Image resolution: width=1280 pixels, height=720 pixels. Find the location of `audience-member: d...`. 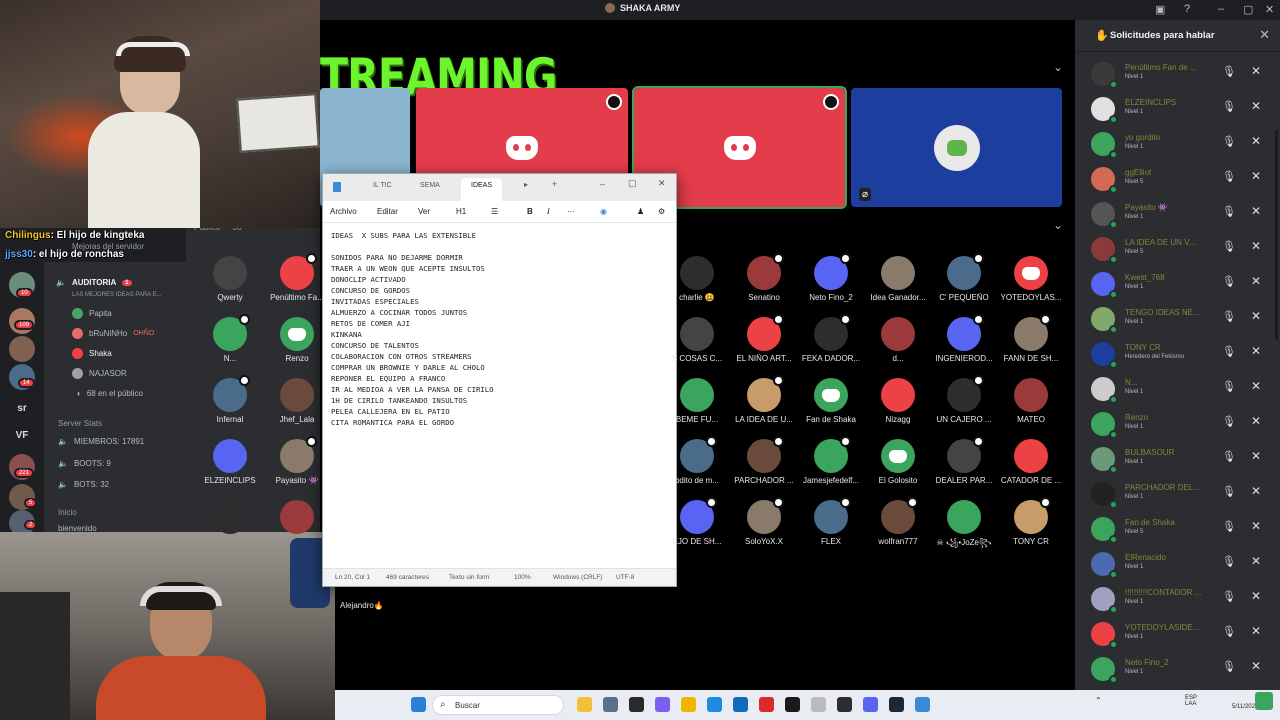

audience-member: d... is located at coordinates (898, 340).